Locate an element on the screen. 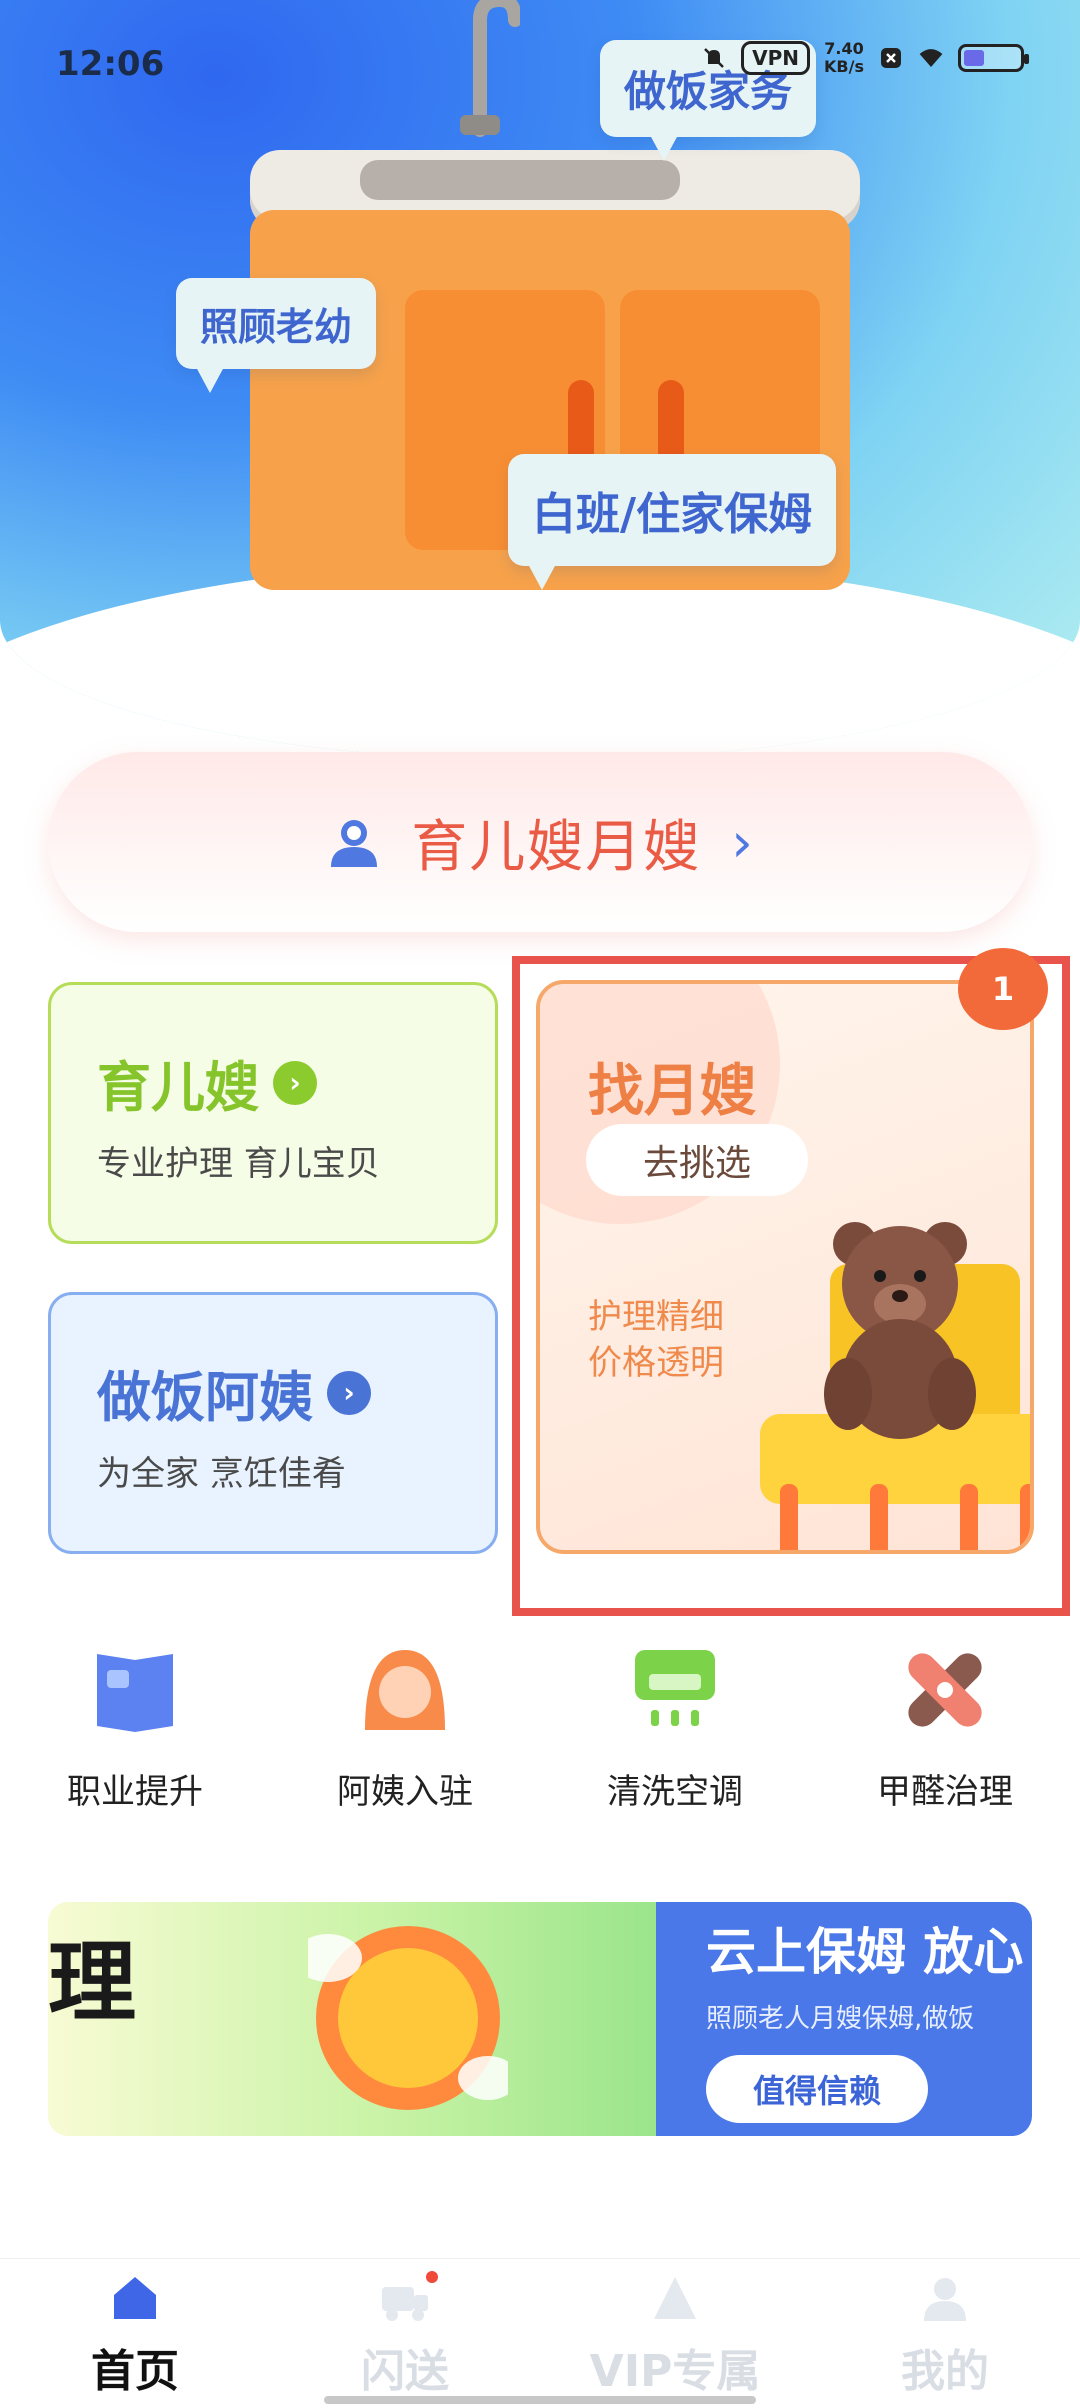  nav-label: 闪送 is located at coordinates (405, 2371).